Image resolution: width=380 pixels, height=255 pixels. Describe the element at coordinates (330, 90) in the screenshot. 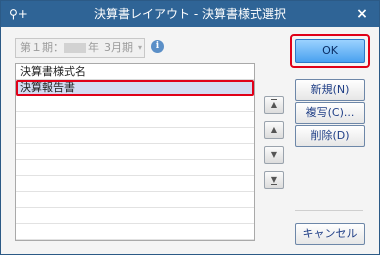

I see `new-button: 新規(N)` at that location.